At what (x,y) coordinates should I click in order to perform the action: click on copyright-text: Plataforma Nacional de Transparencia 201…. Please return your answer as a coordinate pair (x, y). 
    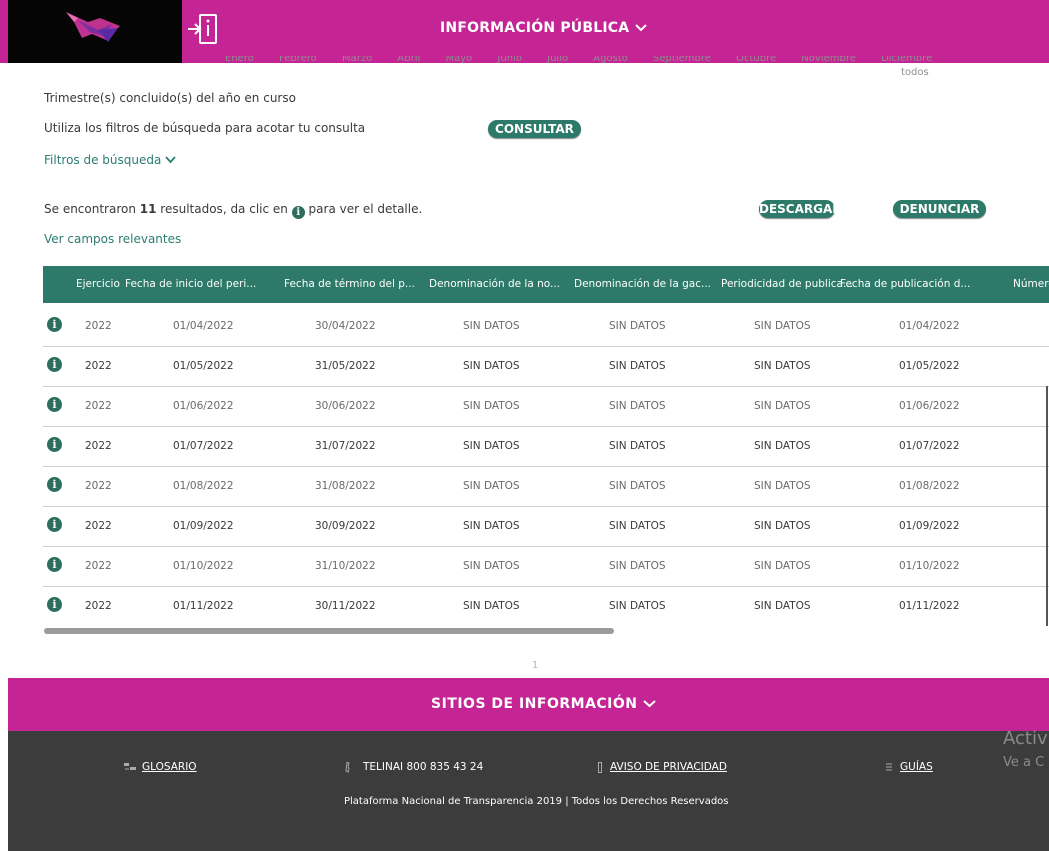
    Looking at the image, I should click on (536, 801).